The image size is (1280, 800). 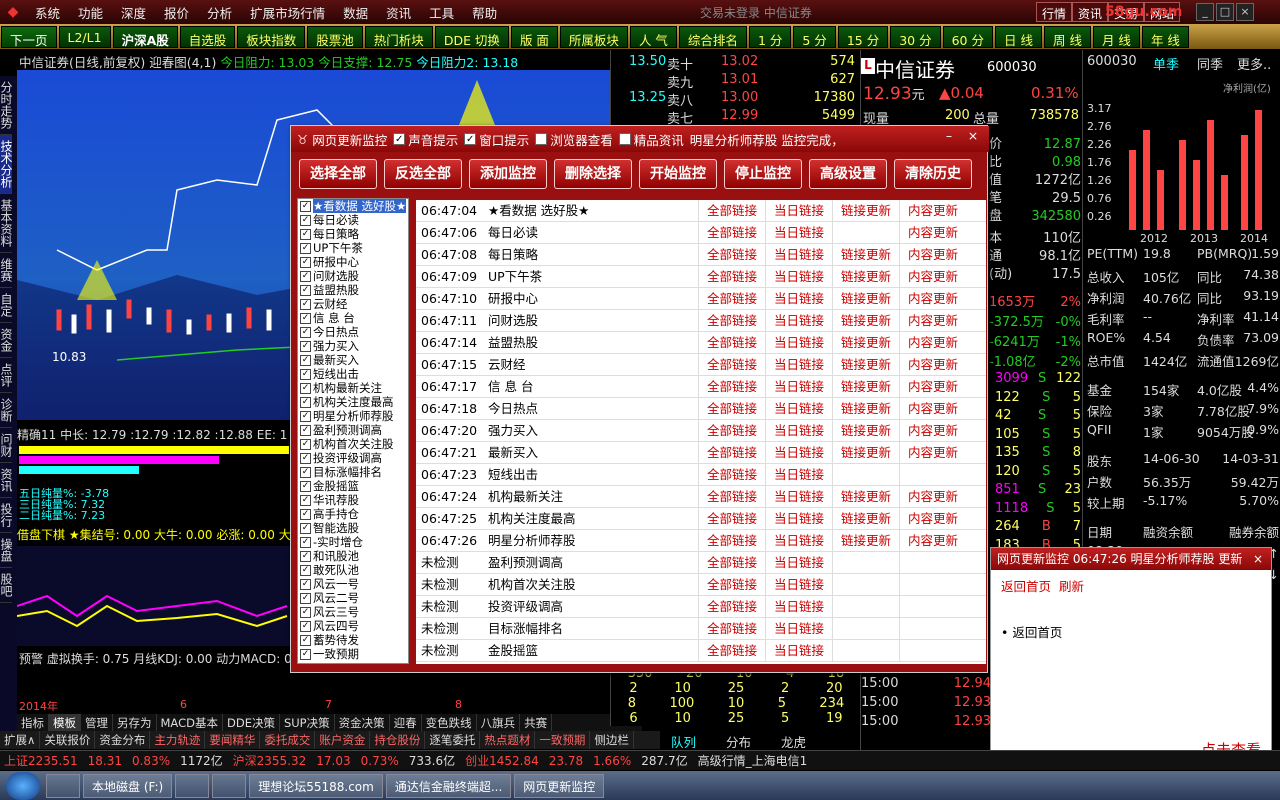 What do you see at coordinates (353, 528) in the screenshot?
I see `monitor-source-item: ✓ 智能选股` at bounding box center [353, 528].